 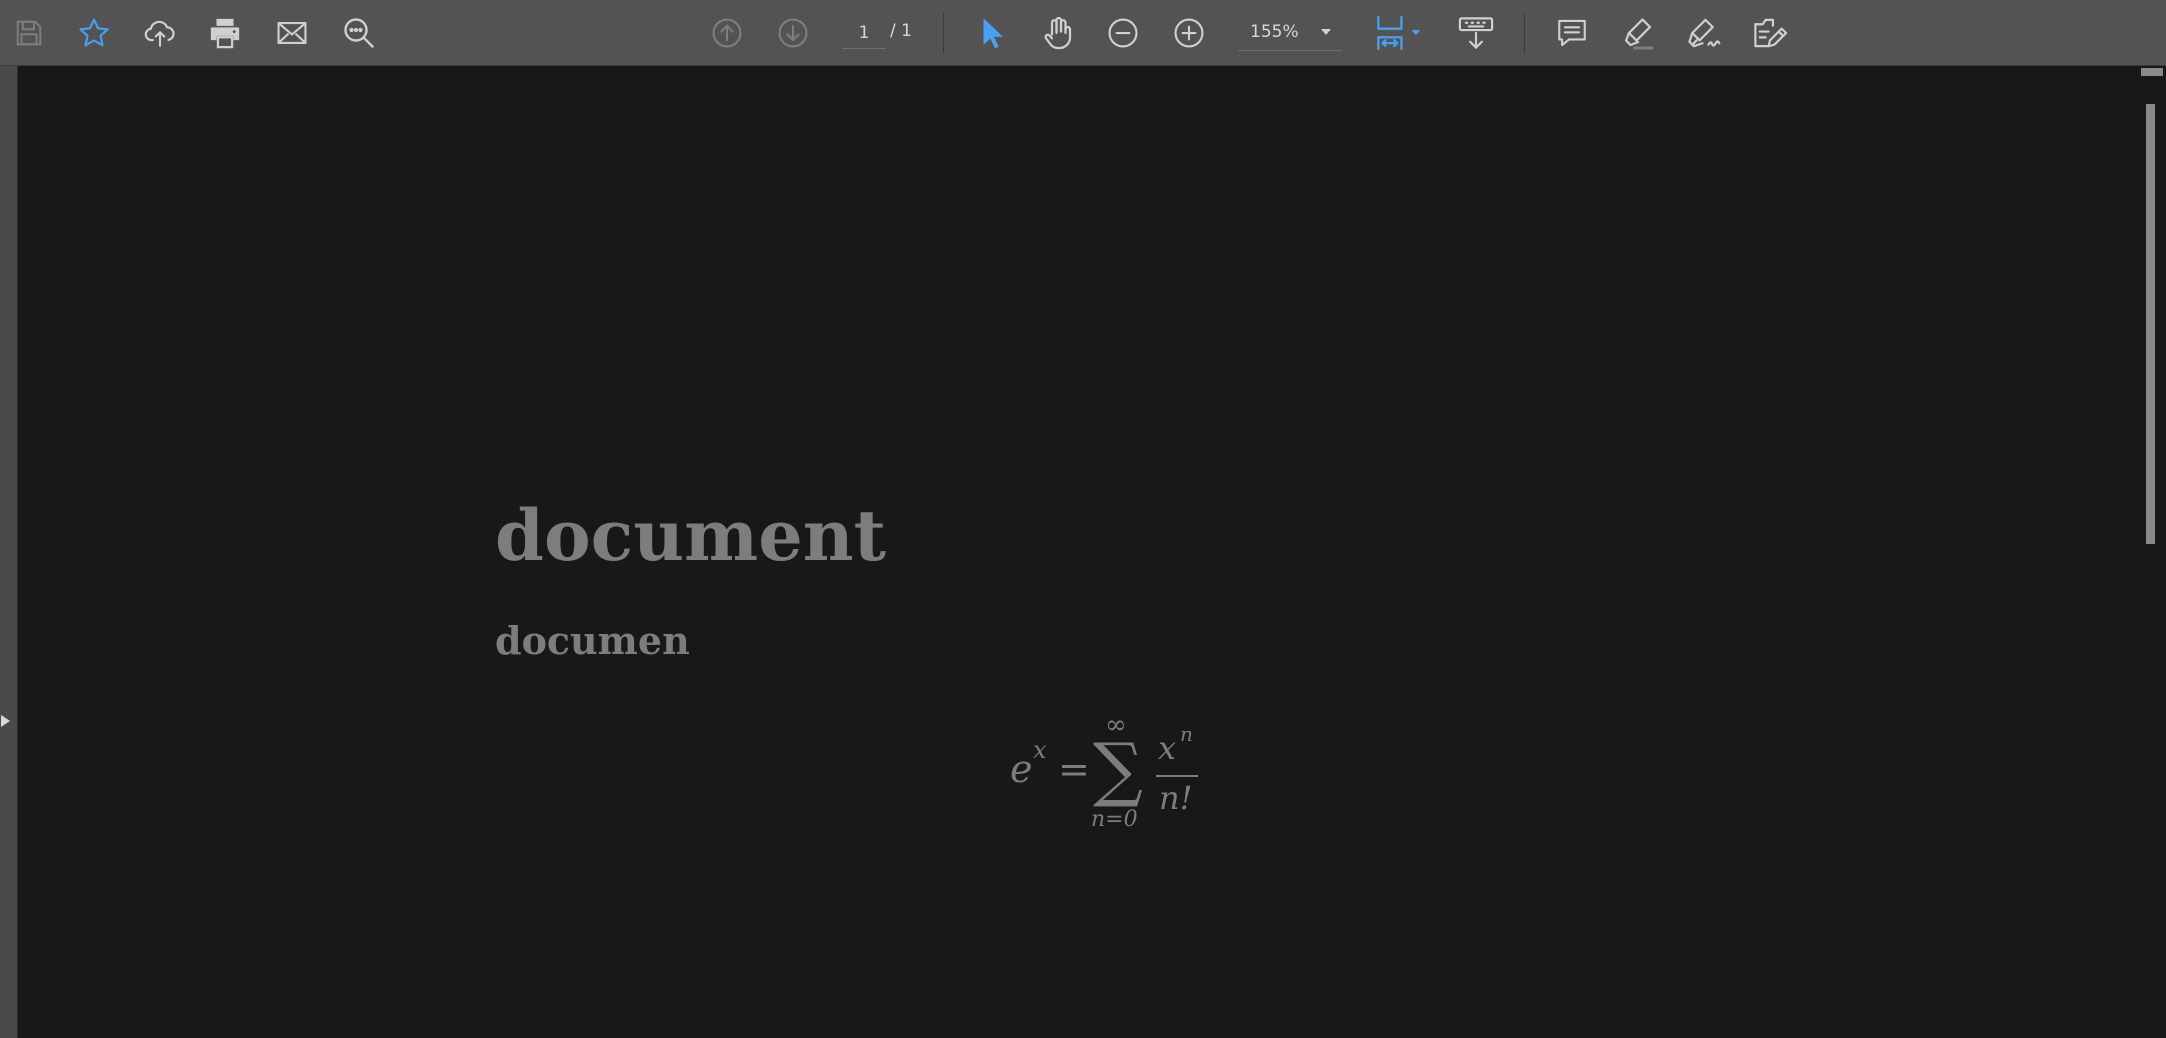 I want to click on expand-panel-icon, so click(x=7, y=721).